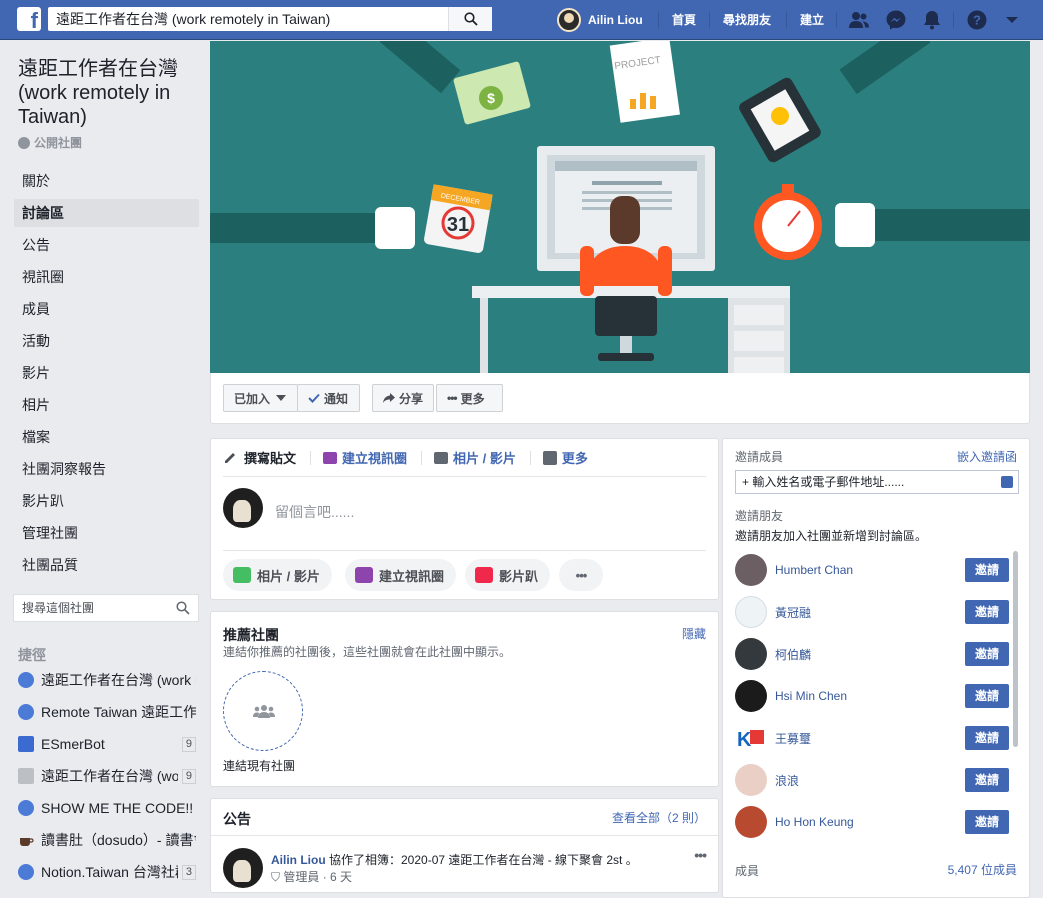  Describe the element at coordinates (896, 20) in the screenshot. I see `messenger-icon` at that location.